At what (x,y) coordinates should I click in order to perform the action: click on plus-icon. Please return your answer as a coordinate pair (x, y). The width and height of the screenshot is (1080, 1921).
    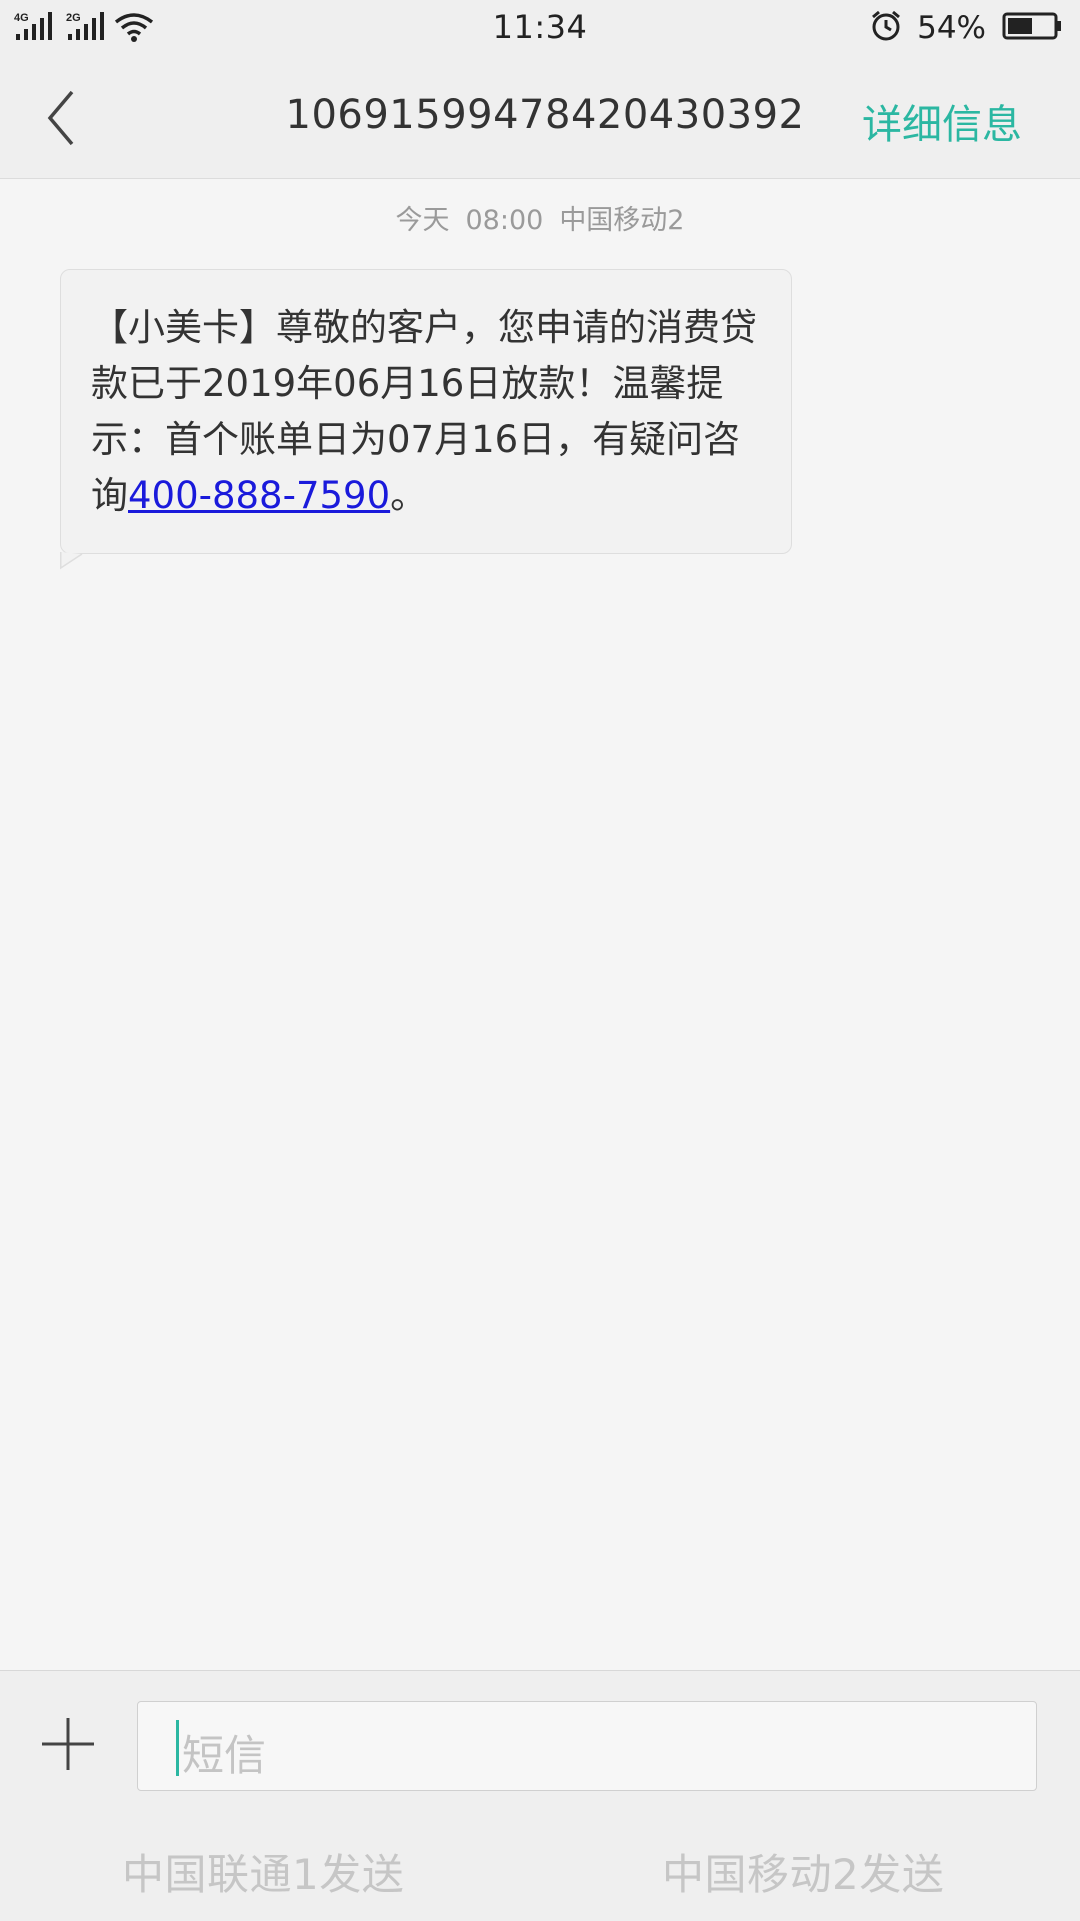
    Looking at the image, I should click on (68, 1744).